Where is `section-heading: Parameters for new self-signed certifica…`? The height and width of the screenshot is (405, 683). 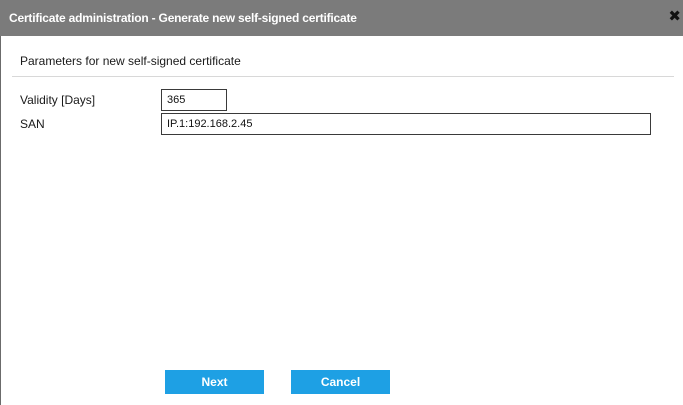
section-heading: Parameters for new self-signed certifica… is located at coordinates (130, 61).